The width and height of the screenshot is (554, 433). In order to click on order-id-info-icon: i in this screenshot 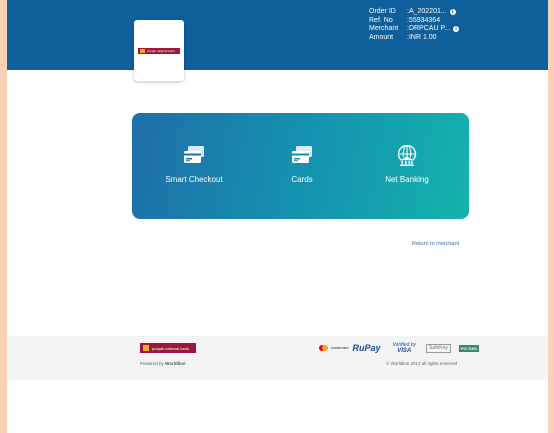, I will do `click(452, 12)`.